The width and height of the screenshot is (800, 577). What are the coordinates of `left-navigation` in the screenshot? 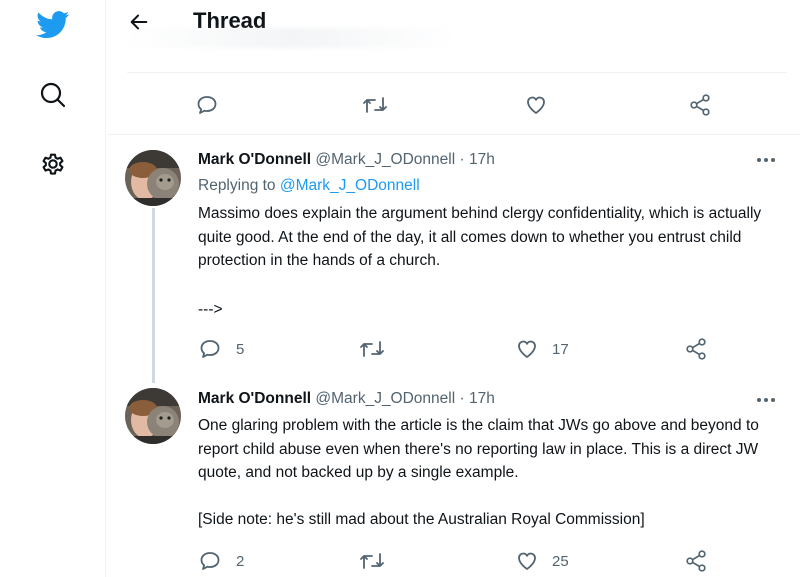 It's located at (53, 288).